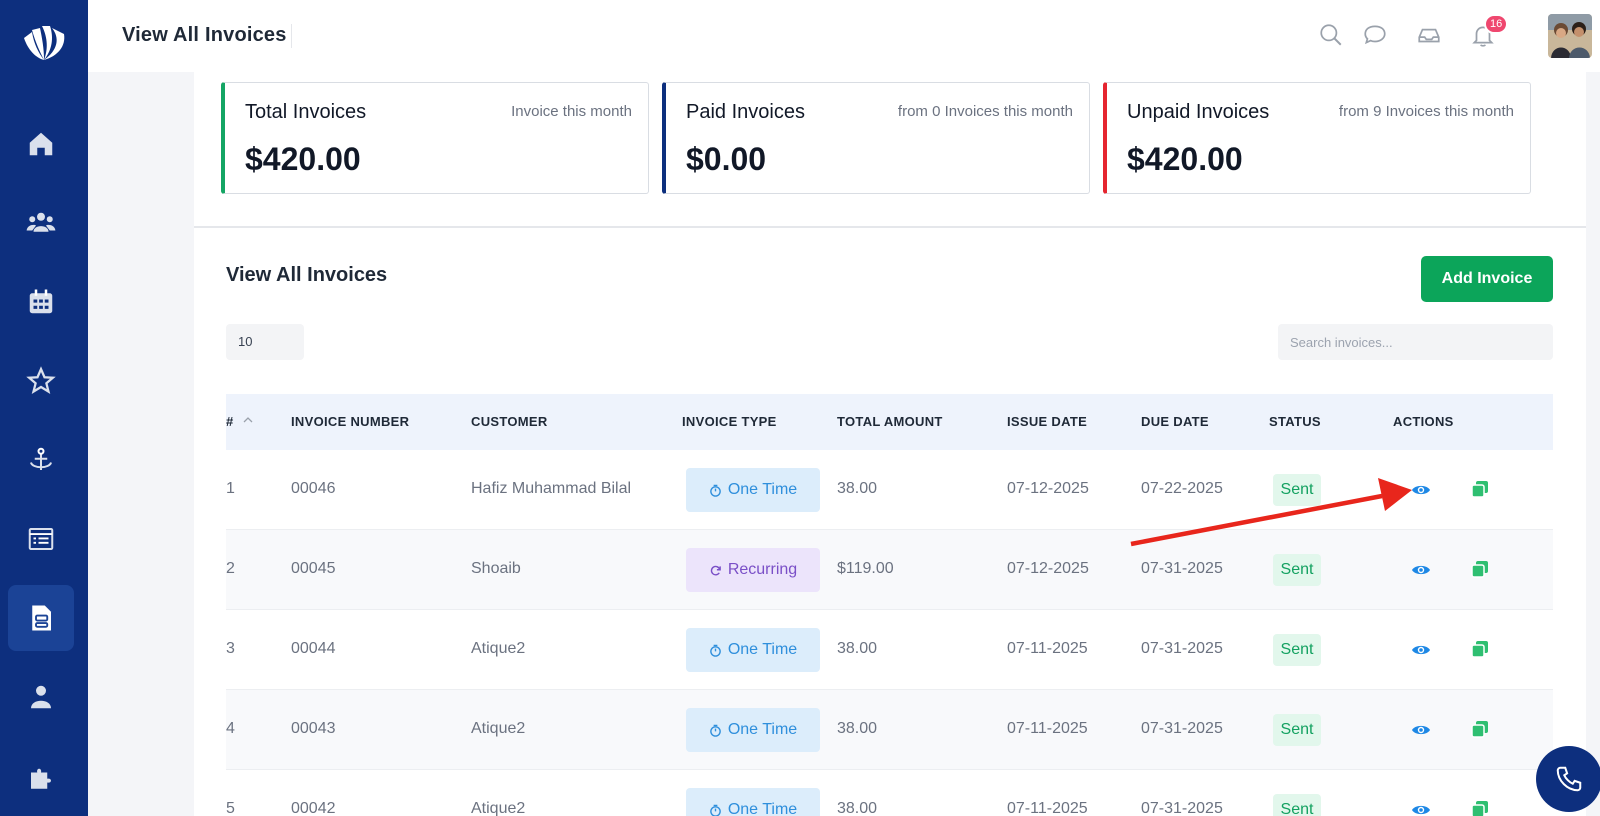 Image resolution: width=1600 pixels, height=816 pixels. What do you see at coordinates (1423, 421) in the screenshot?
I see `column-header-actions: ACTIONS` at bounding box center [1423, 421].